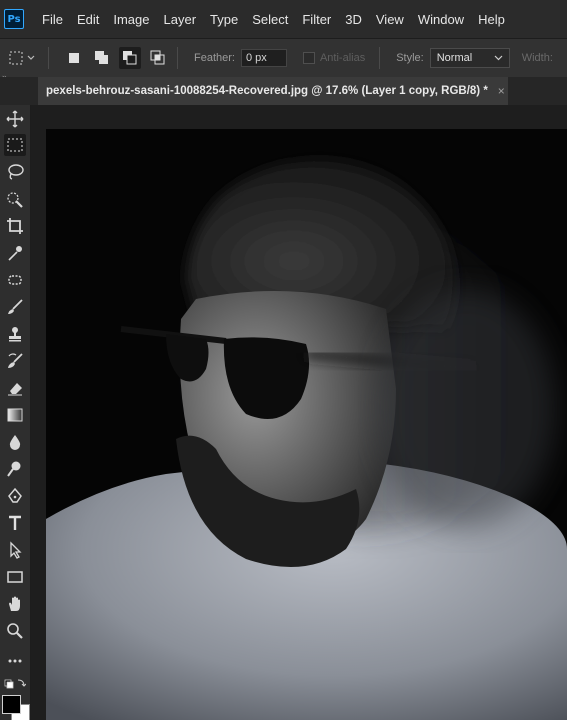 This screenshot has height=720, width=567. What do you see at coordinates (52, 19) in the screenshot?
I see `menu-file: File` at bounding box center [52, 19].